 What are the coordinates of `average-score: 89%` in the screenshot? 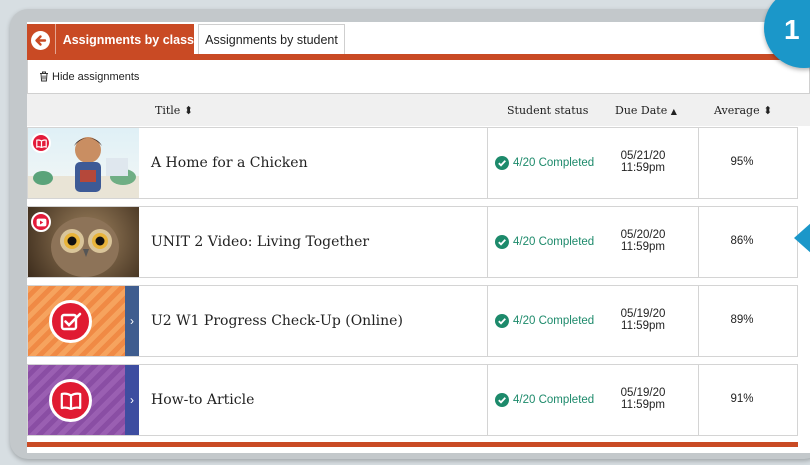 It's located at (742, 320).